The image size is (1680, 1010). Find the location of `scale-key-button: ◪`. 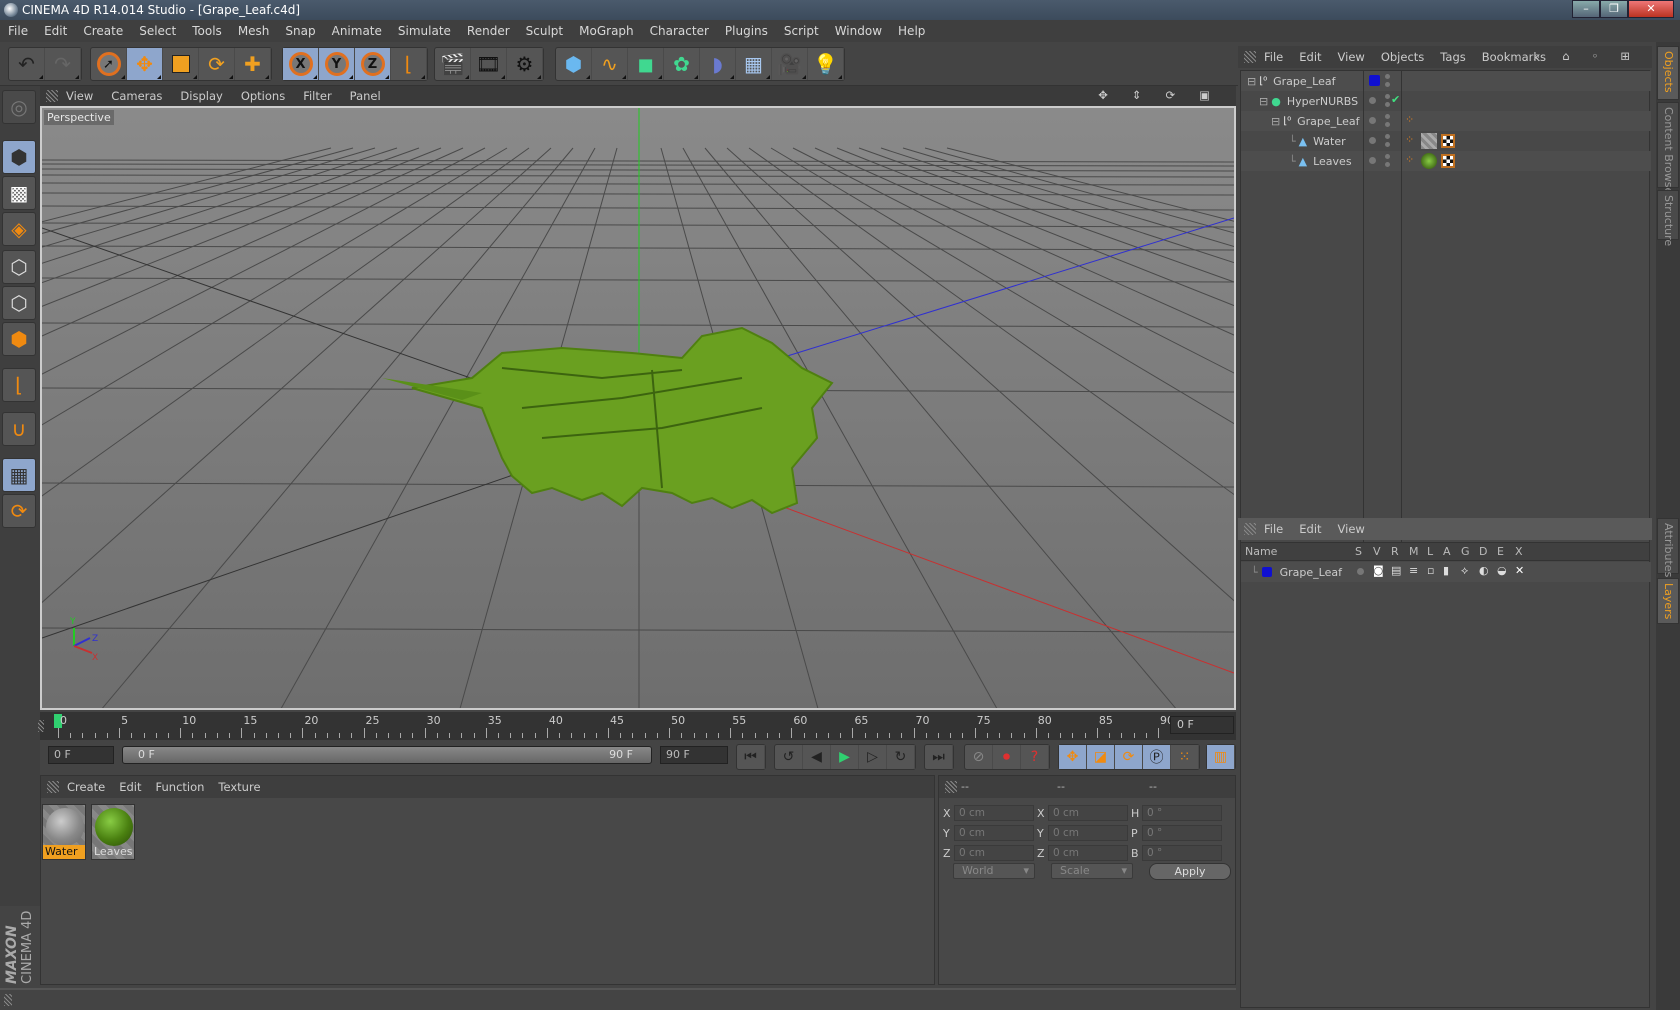

scale-key-button: ◪ is located at coordinates (1101, 757).